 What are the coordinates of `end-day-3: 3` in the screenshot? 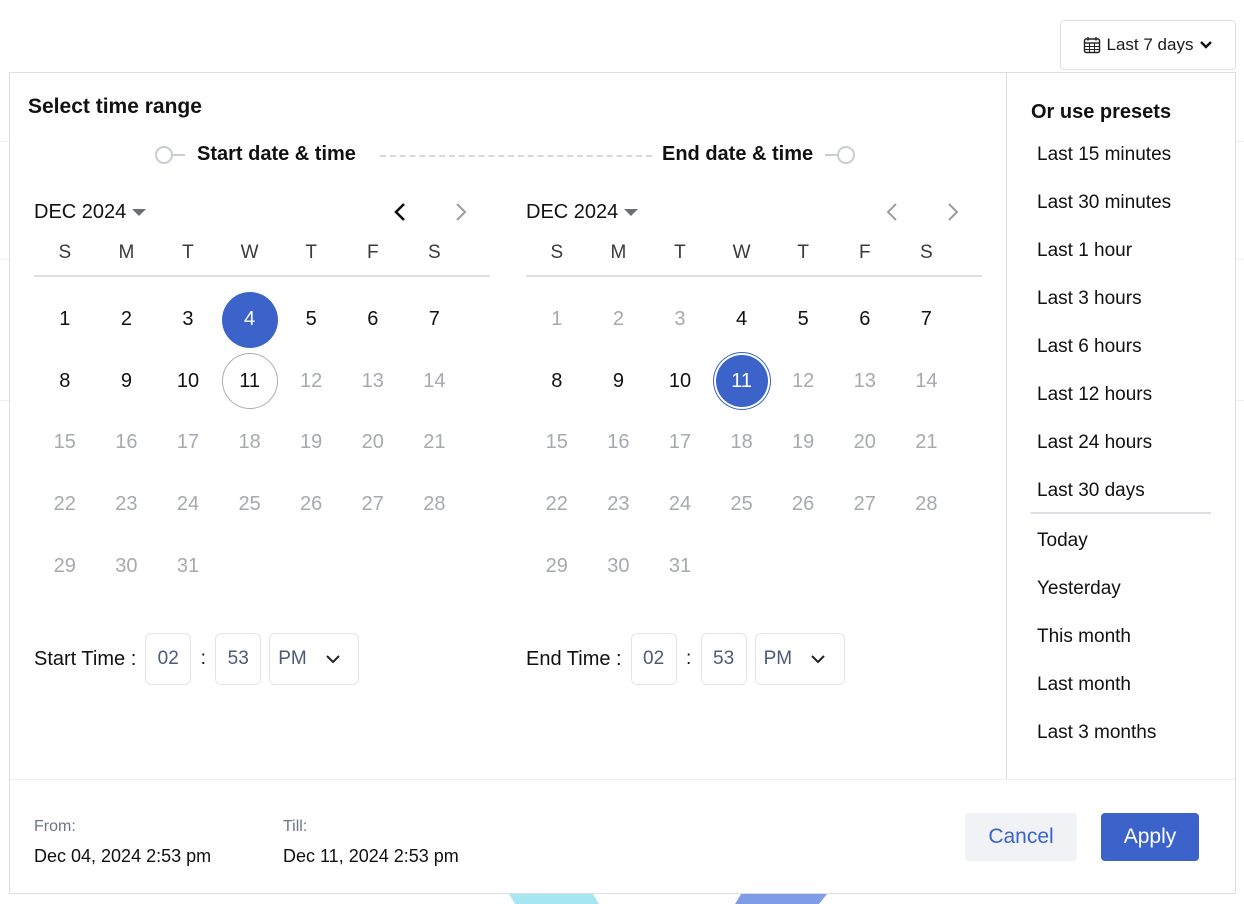 It's located at (680, 320).